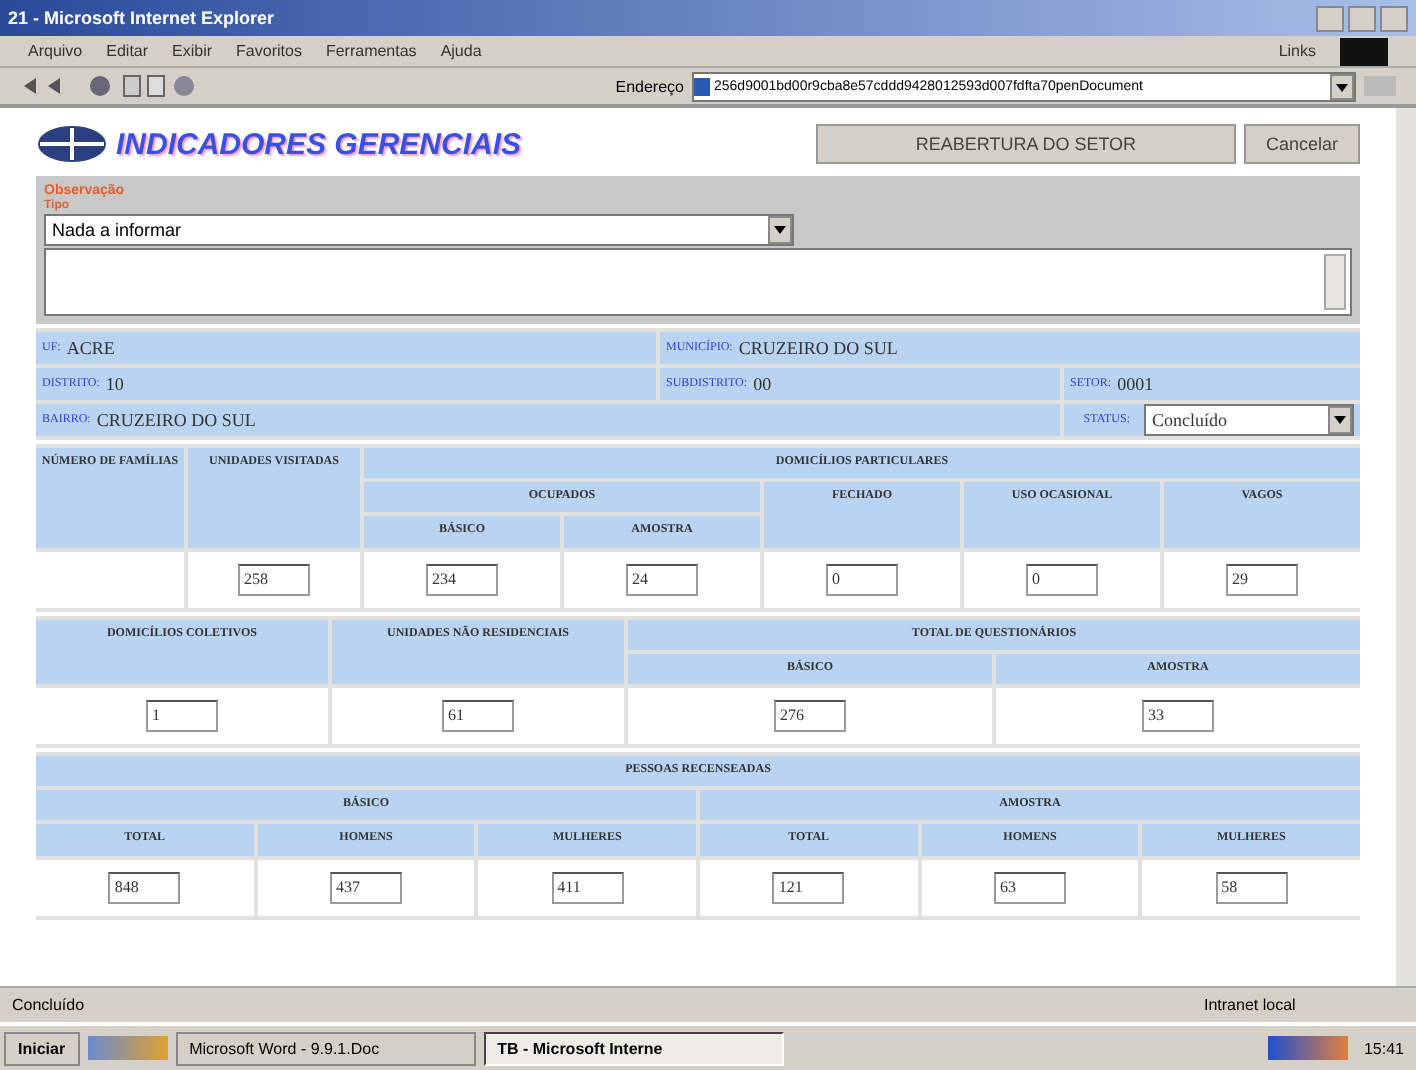 The image size is (1416, 1070). What do you see at coordinates (48, 1005) in the screenshot?
I see `status-text: Concluído` at bounding box center [48, 1005].